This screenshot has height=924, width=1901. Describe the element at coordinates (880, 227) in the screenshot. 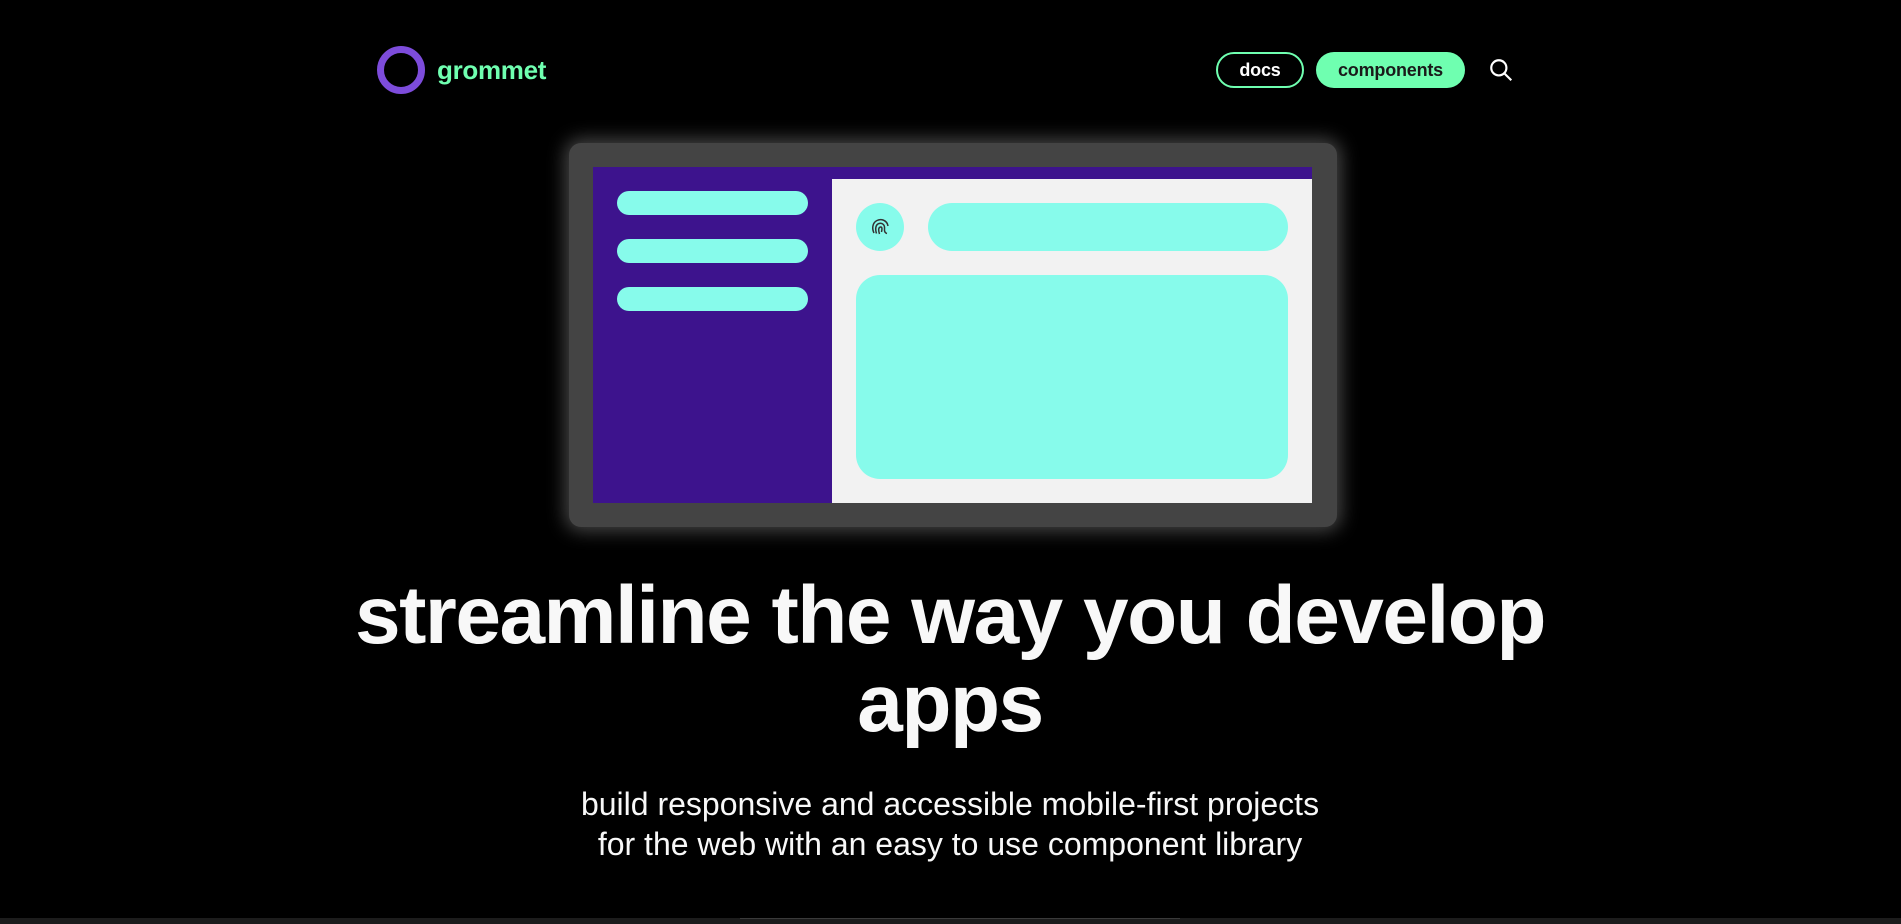

I see `fingerprint-icon` at that location.